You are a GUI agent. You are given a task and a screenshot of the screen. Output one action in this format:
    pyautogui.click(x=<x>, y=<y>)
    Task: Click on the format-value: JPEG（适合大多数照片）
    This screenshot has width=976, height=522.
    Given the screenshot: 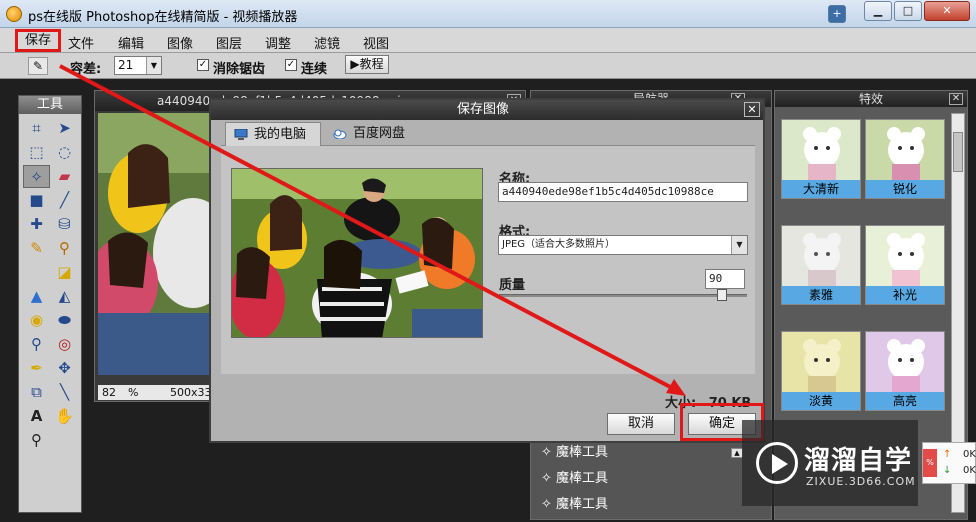 What is the action you would take?
    pyautogui.click(x=559, y=244)
    